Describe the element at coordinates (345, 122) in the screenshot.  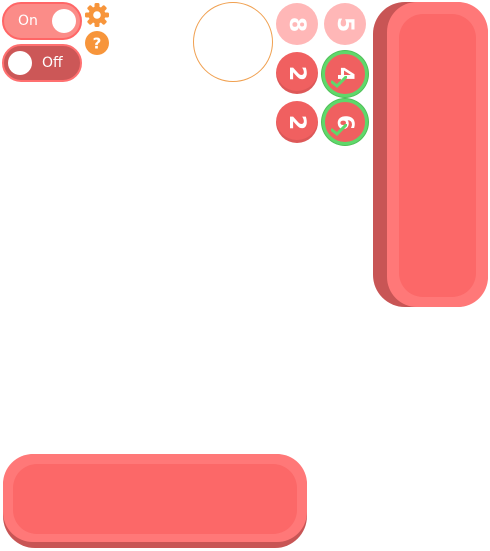
I see `number-tile-checked: 6` at that location.